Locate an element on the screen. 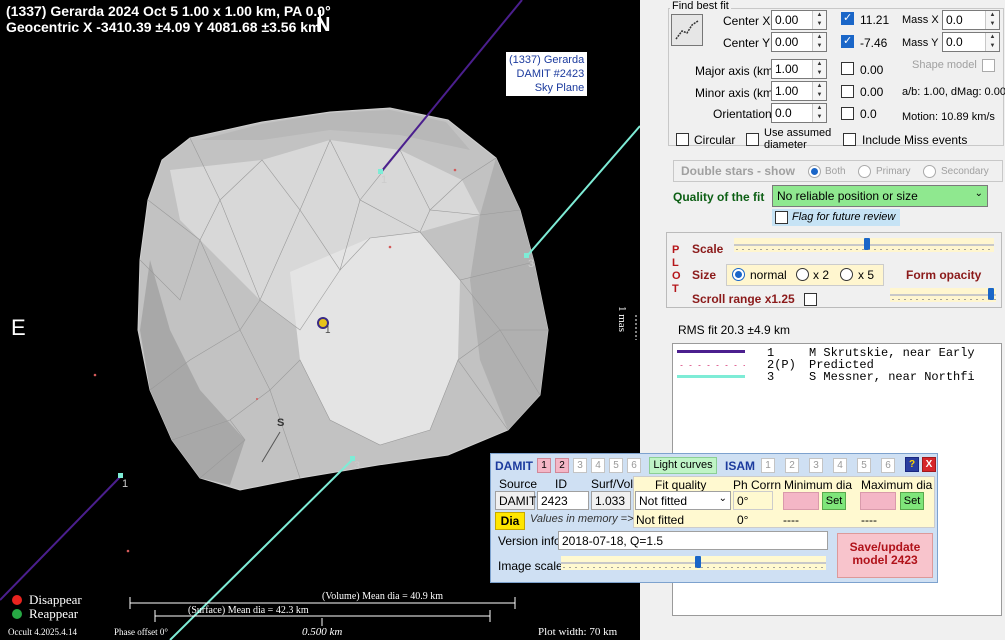  center-x-spinner: 0.00 ▲ ▼ is located at coordinates (799, 20).